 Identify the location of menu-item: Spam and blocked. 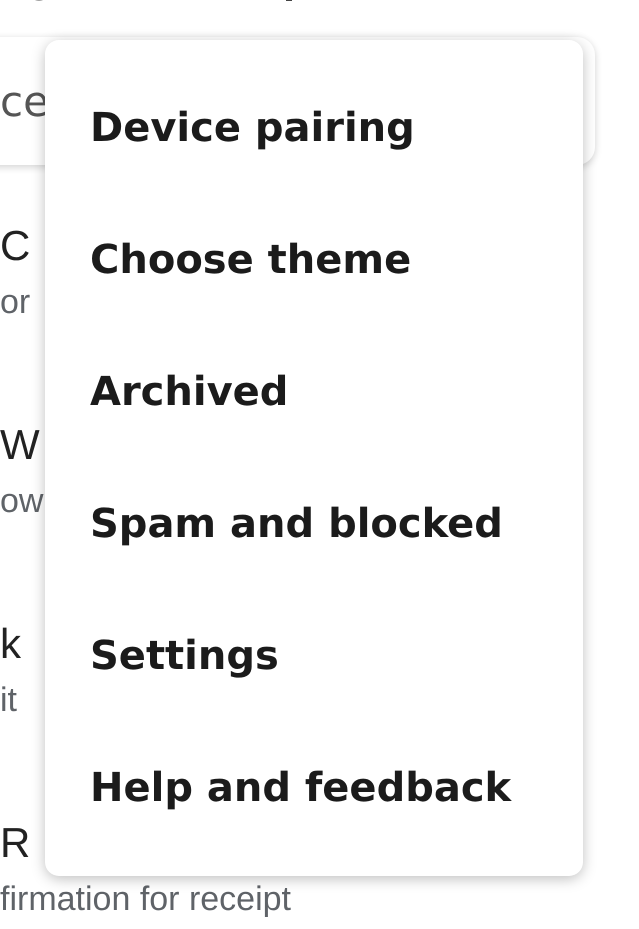
(314, 524).